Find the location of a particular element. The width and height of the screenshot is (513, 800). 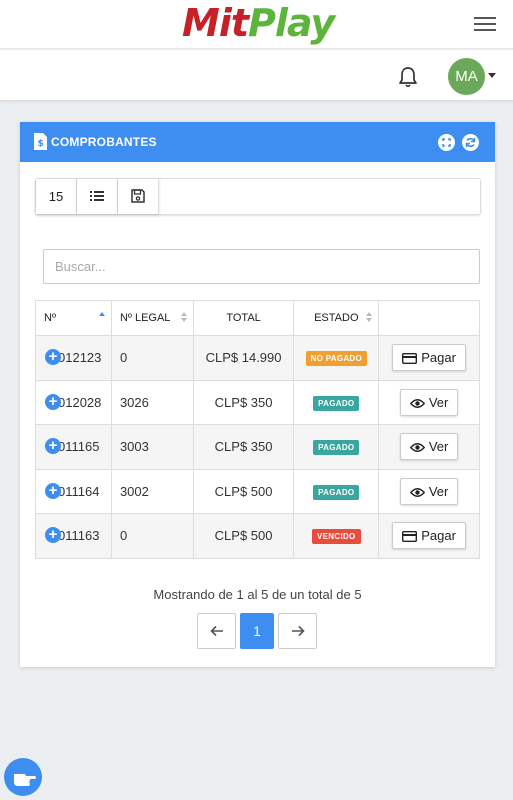

search-input is located at coordinates (261, 266).